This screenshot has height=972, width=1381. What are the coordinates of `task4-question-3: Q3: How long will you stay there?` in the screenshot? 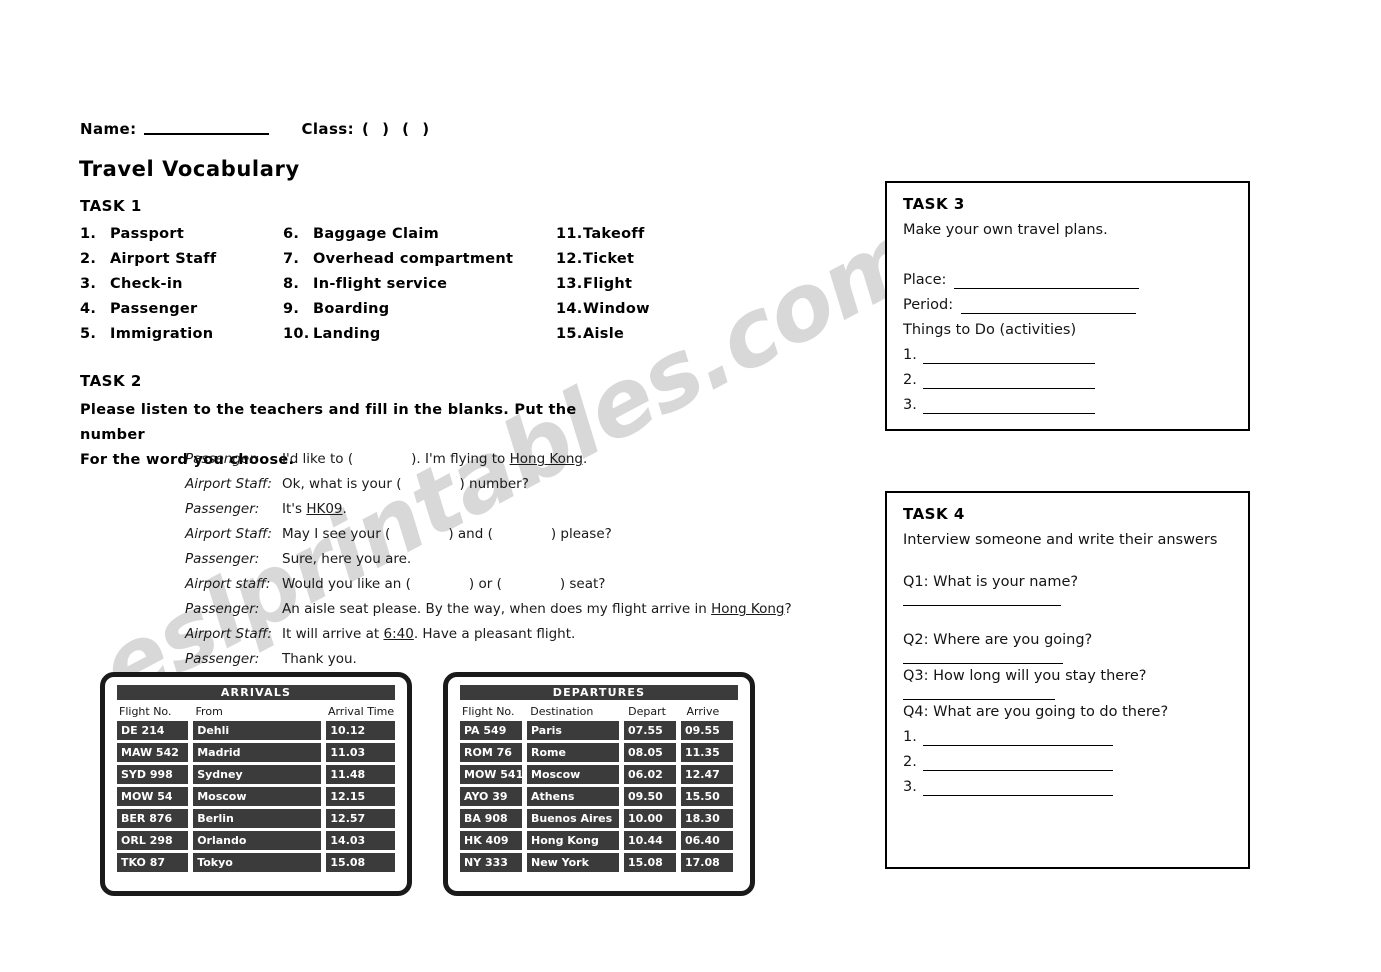 It's located at (1025, 676).